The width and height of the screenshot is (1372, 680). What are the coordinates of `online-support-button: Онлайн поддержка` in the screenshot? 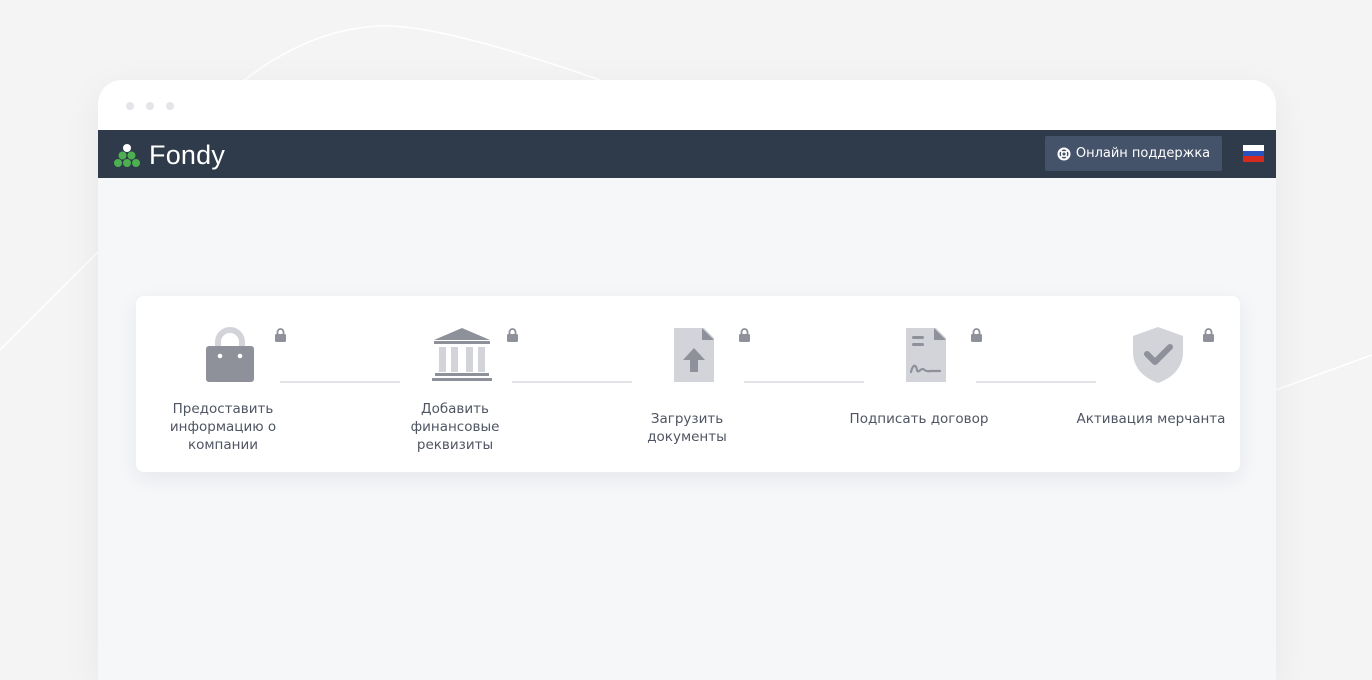 It's located at (1133, 153).